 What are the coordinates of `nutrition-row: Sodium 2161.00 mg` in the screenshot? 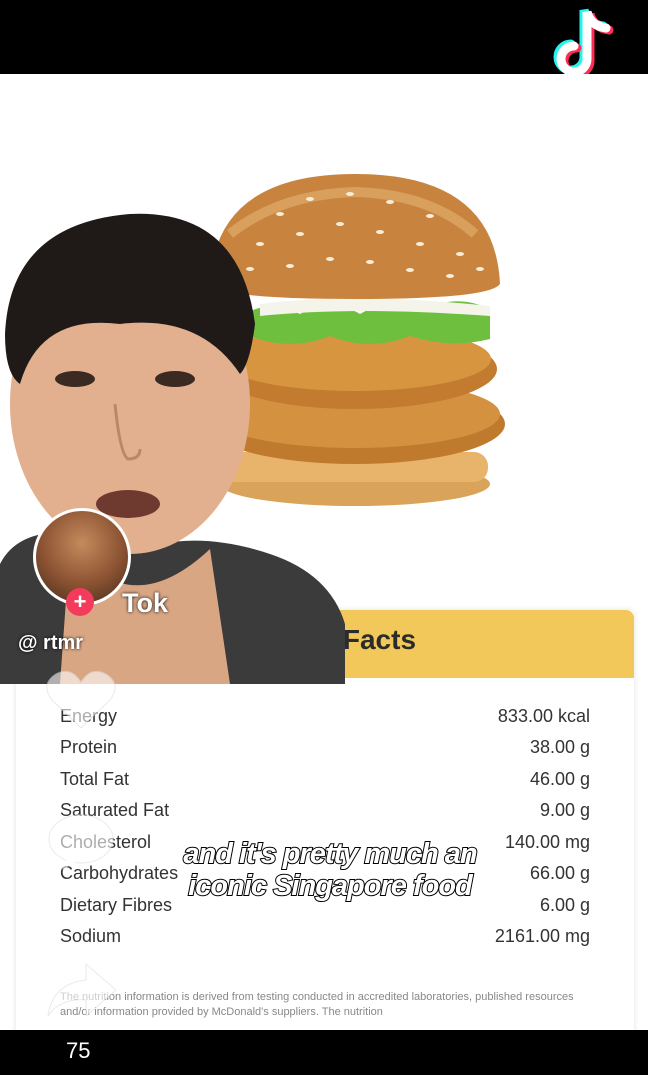 It's located at (325, 940).